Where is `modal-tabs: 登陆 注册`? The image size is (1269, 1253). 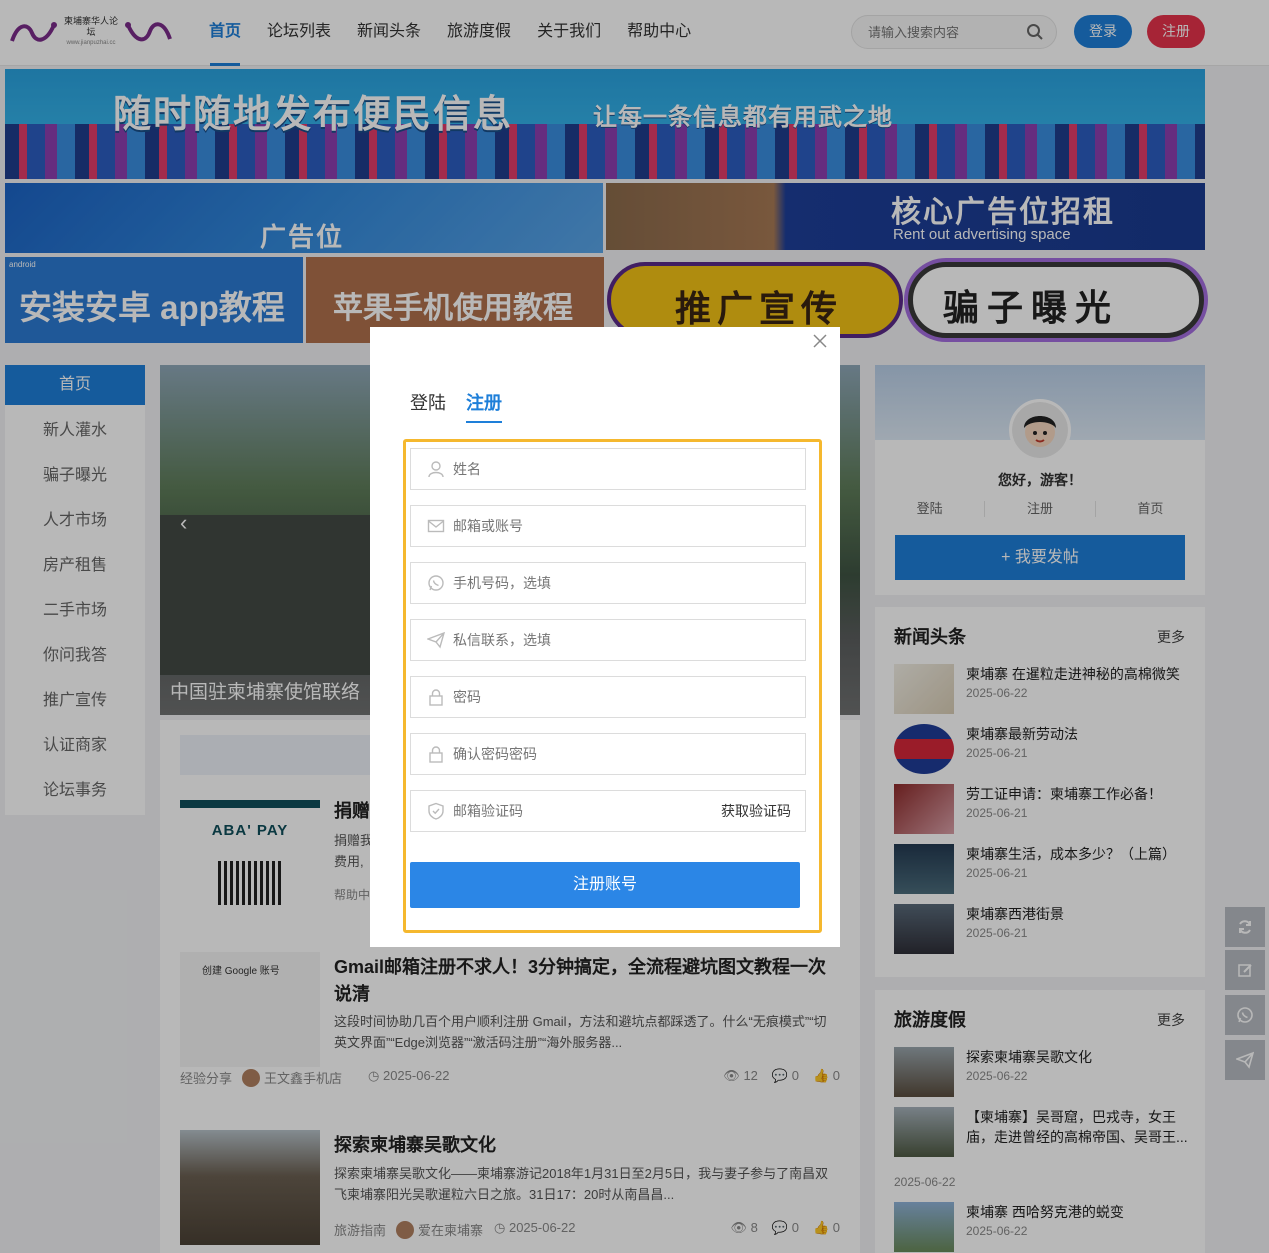
modal-tabs: 登陆 注册 is located at coordinates (456, 406).